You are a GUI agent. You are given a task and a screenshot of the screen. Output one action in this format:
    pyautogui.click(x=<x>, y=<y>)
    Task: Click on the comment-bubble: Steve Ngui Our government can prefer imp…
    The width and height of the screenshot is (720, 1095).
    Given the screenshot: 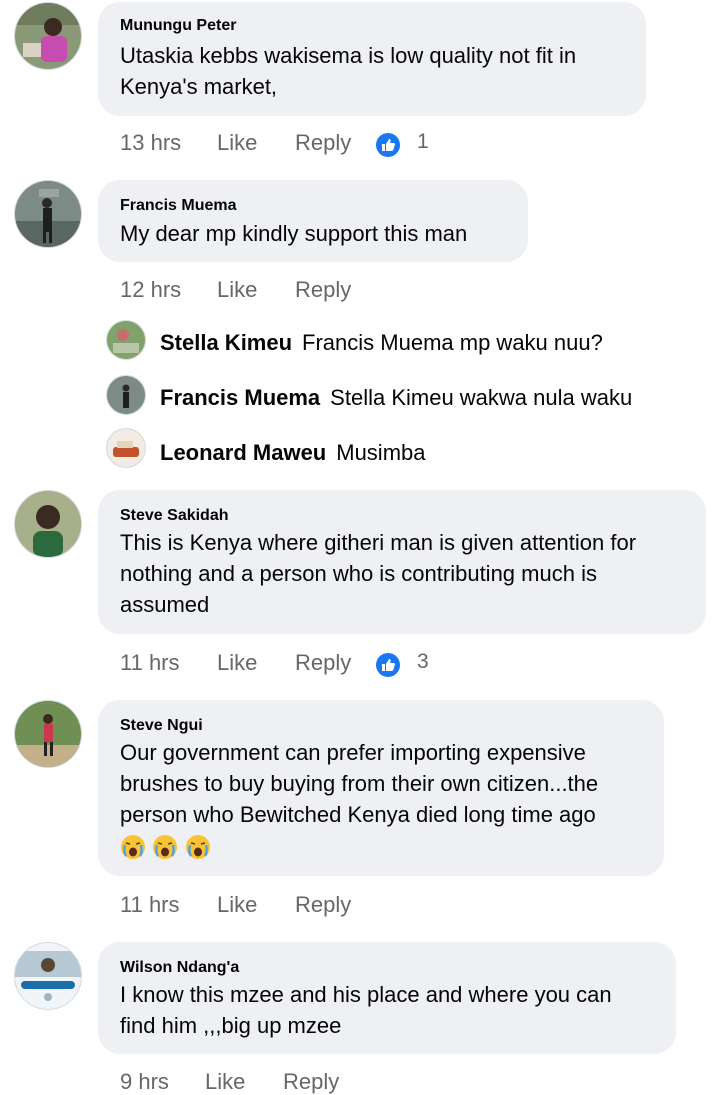 What is the action you would take?
    pyautogui.click(x=381, y=788)
    